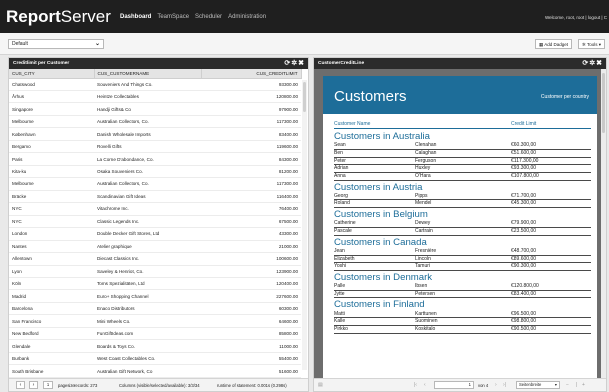 The image size is (609, 392). Describe the element at coordinates (541, 44) in the screenshot. I see `dashboard-icon: ▦` at that location.